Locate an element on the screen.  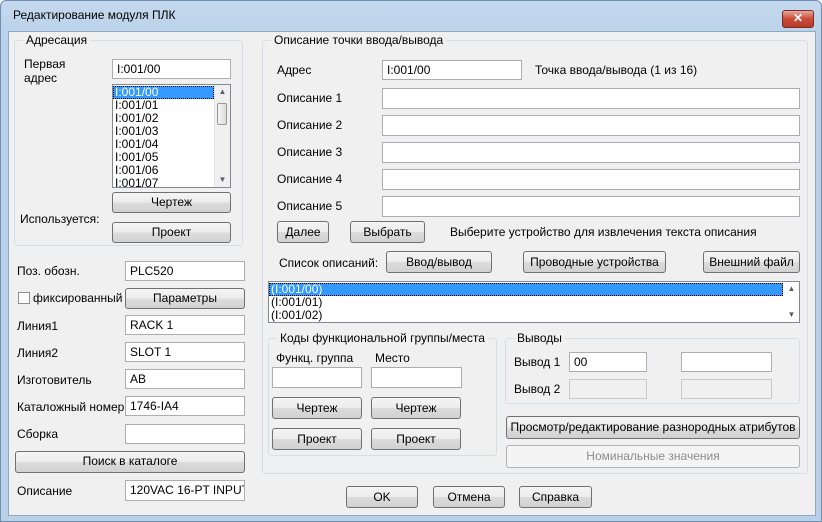
func-group-input is located at coordinates (317, 377).